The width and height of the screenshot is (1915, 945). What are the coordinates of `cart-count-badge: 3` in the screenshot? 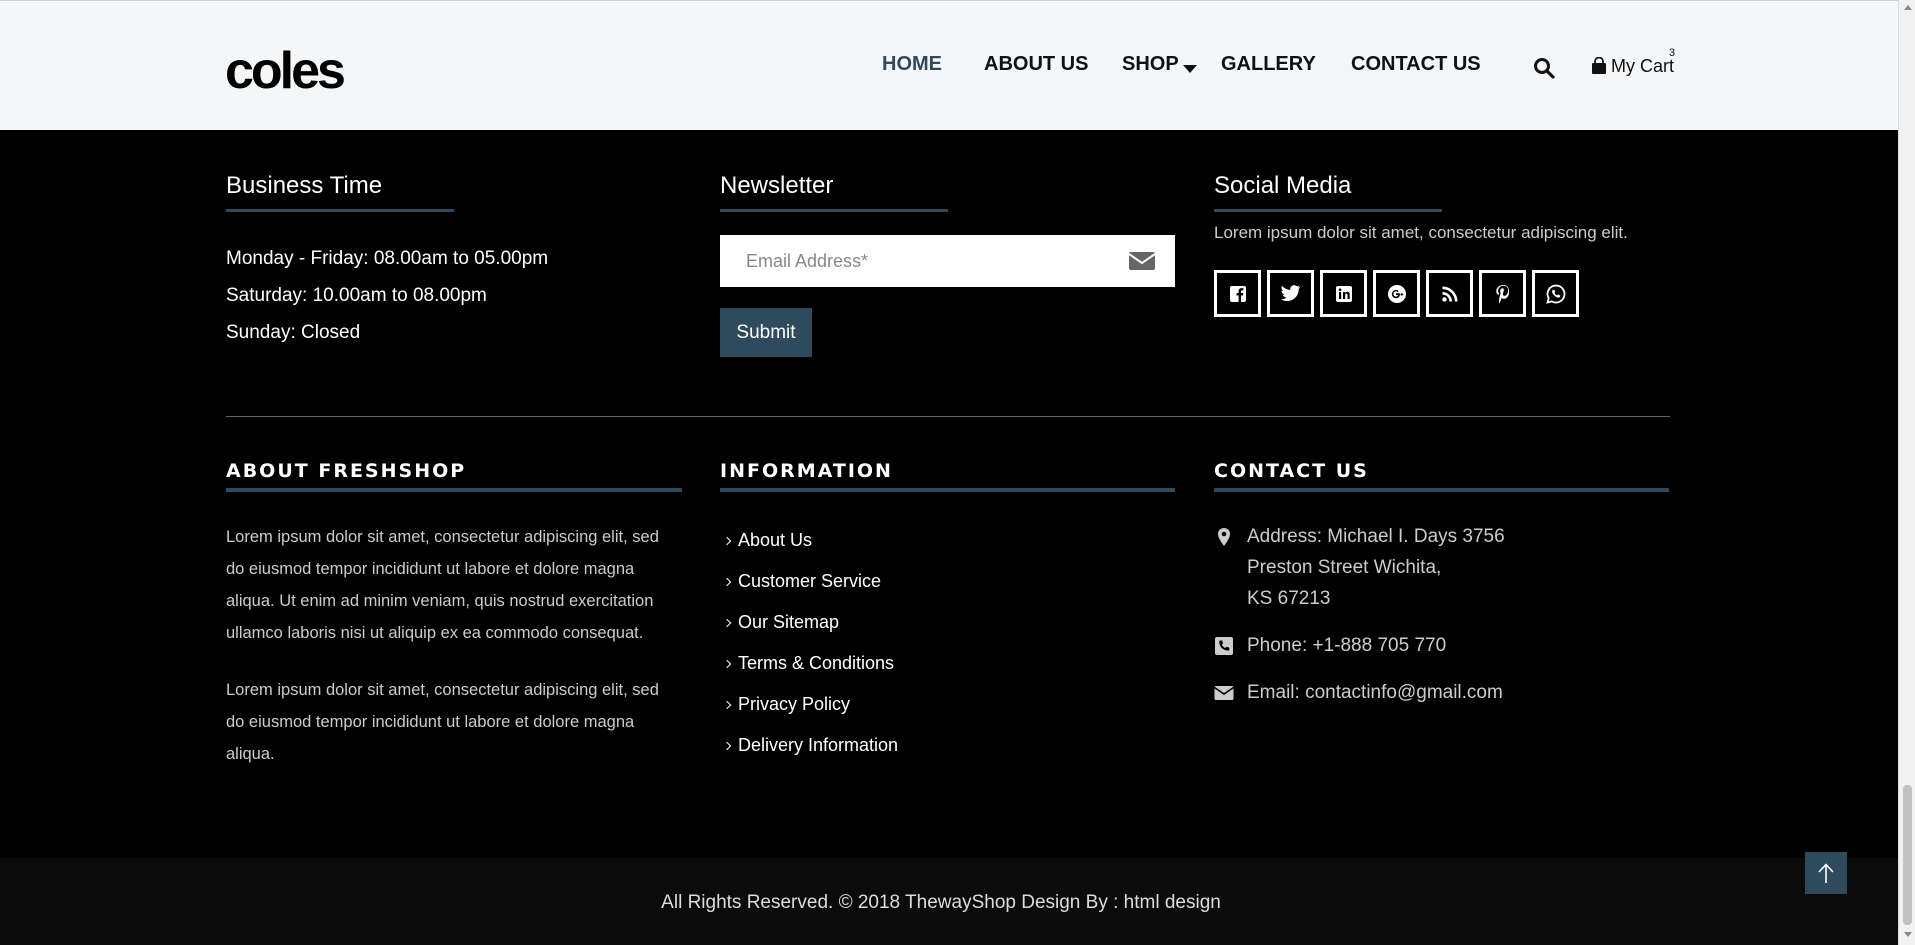 It's located at (1672, 53).